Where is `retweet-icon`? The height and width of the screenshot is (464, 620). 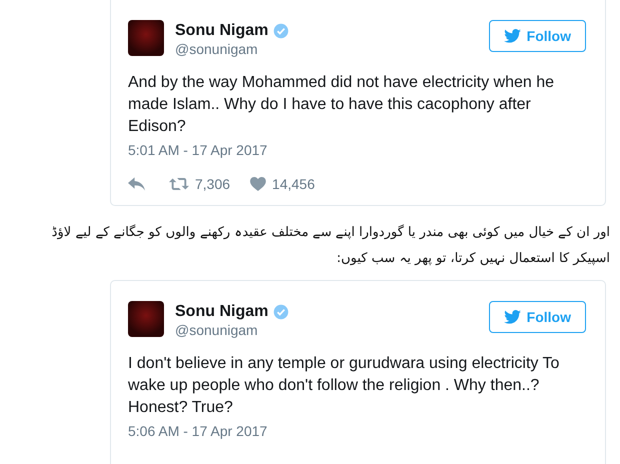
retweet-icon is located at coordinates (179, 184).